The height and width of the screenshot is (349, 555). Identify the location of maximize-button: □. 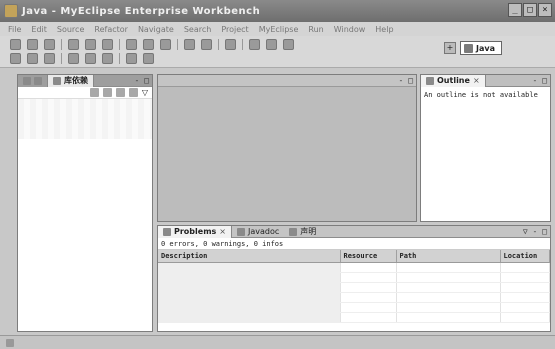
(530, 10).